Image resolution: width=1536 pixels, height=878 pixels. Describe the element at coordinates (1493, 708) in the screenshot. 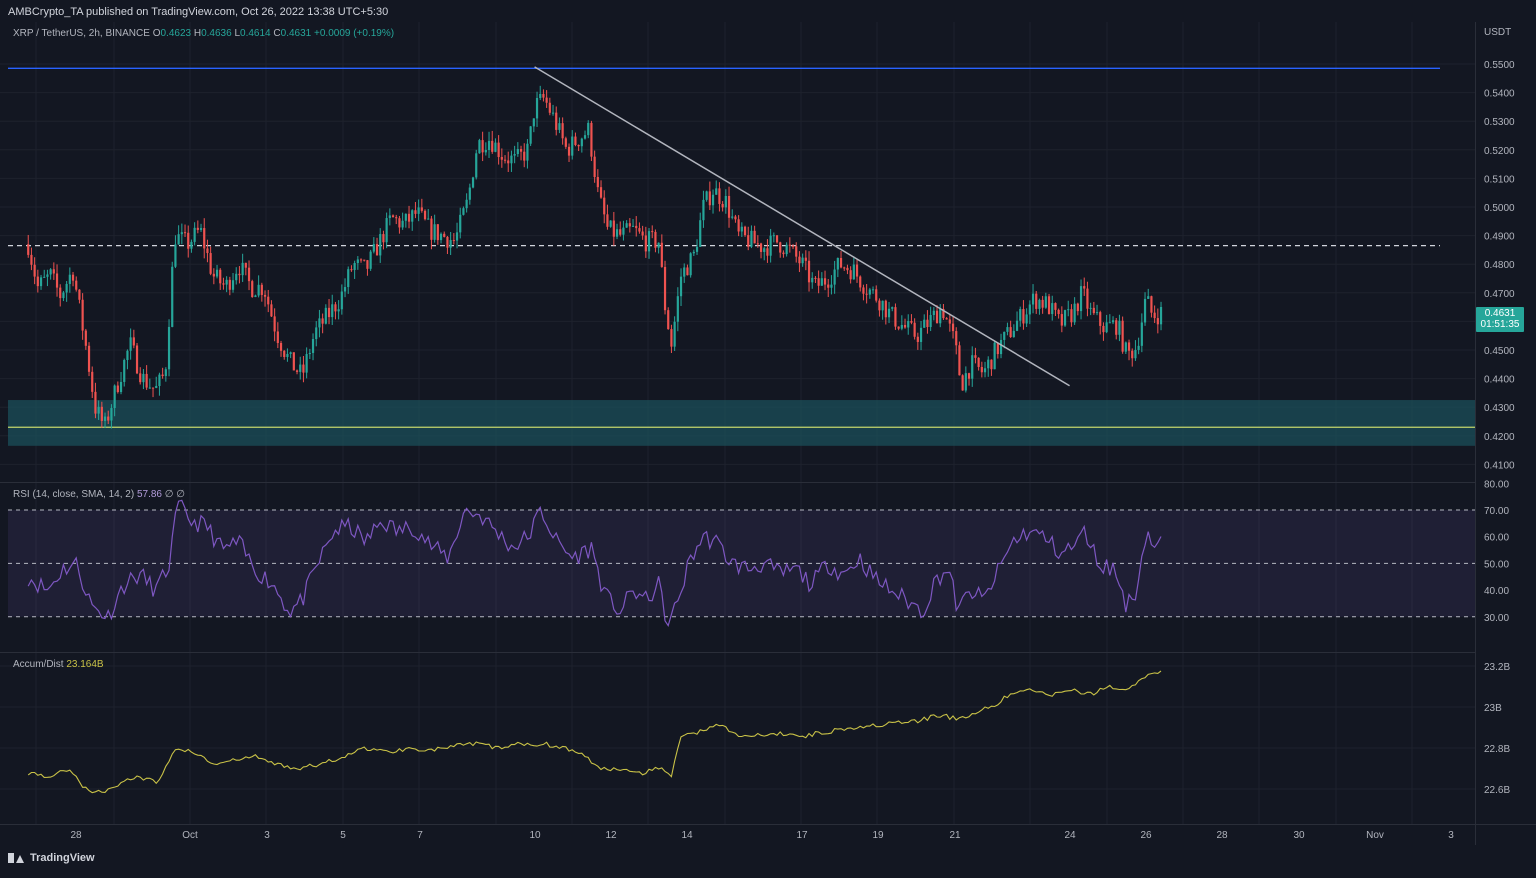

I see `ad-tick-label: 23B` at that location.